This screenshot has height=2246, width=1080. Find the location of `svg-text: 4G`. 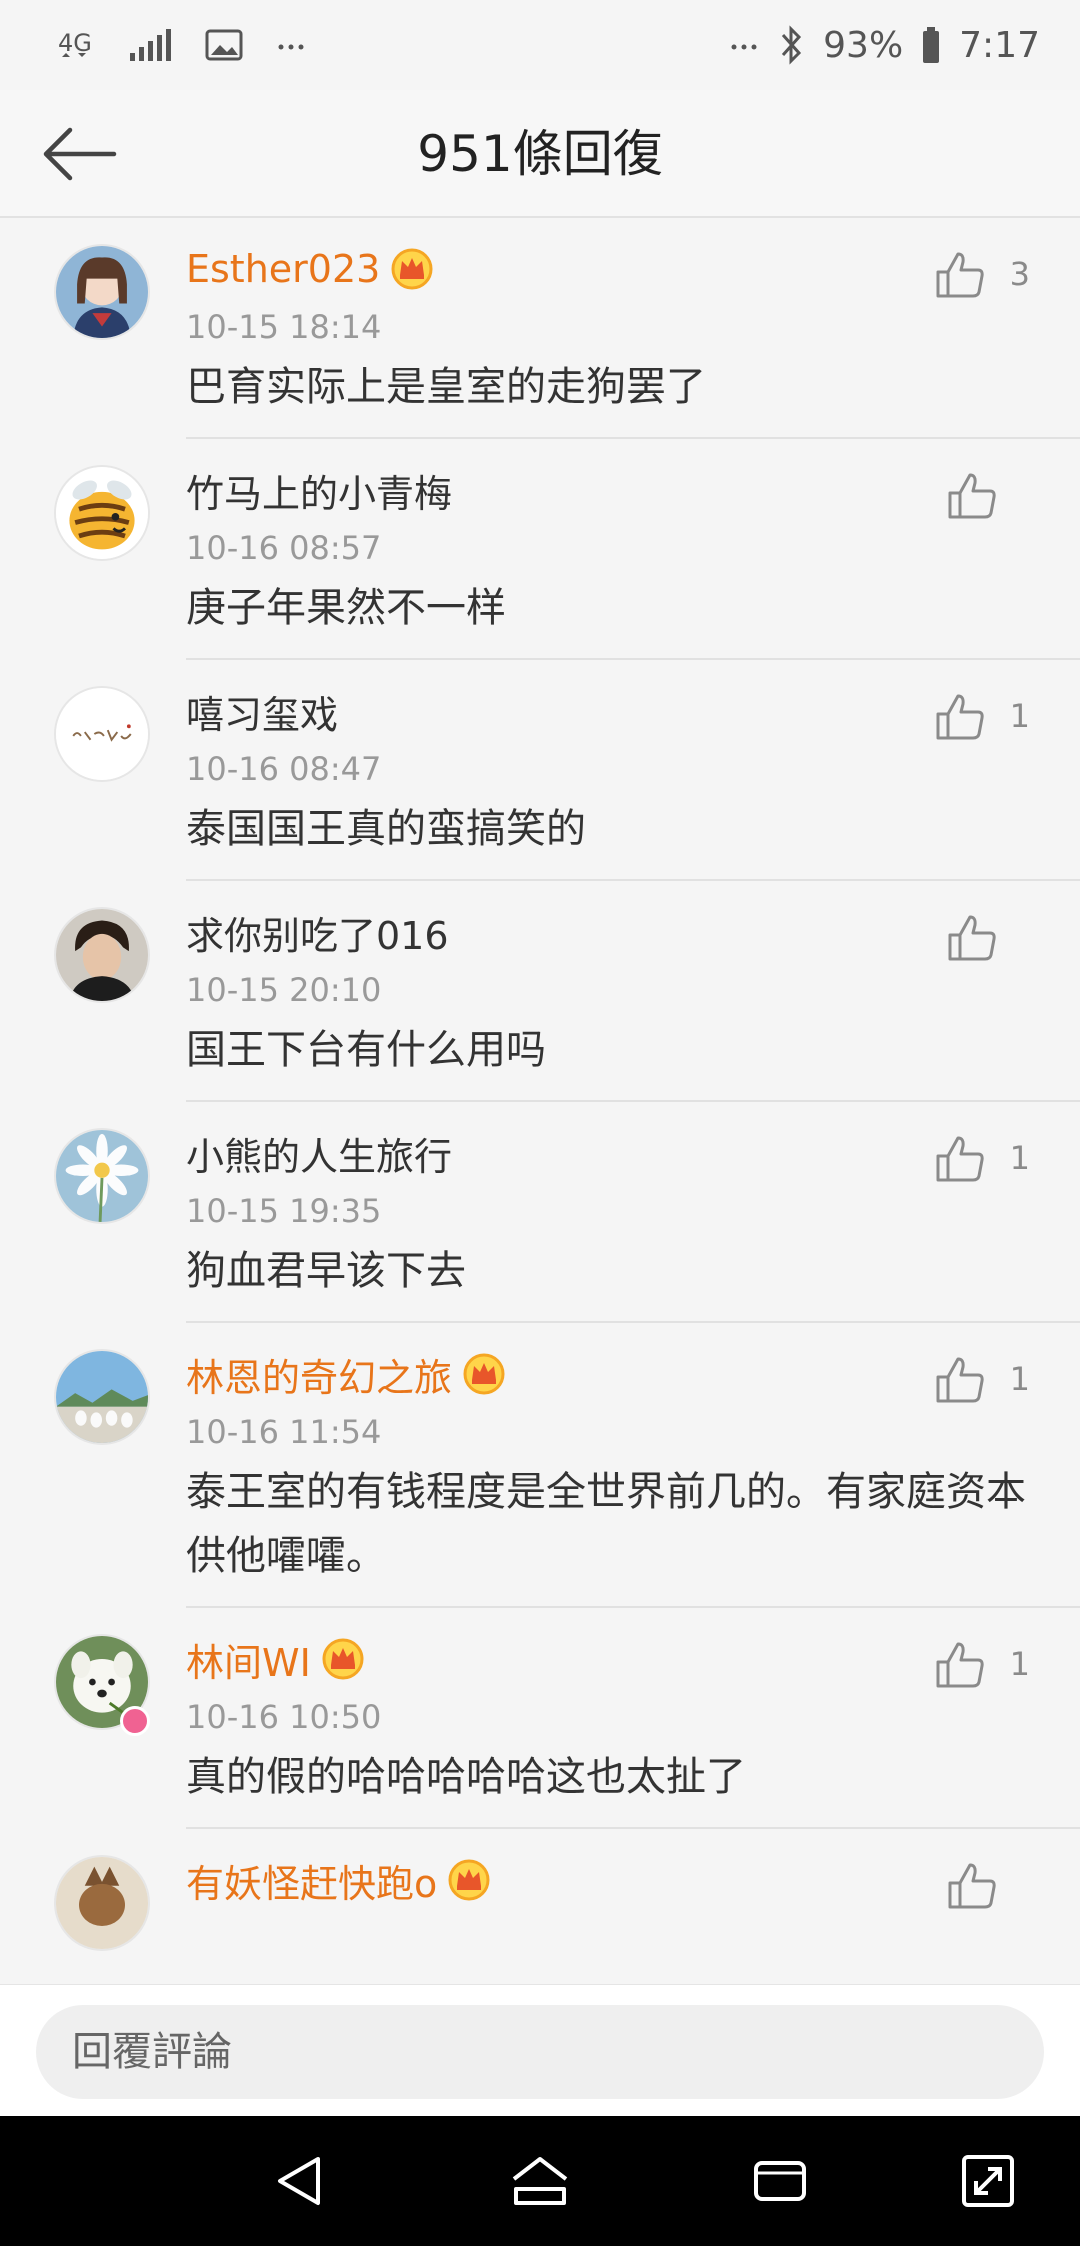

svg-text: 4G is located at coordinates (75, 43).